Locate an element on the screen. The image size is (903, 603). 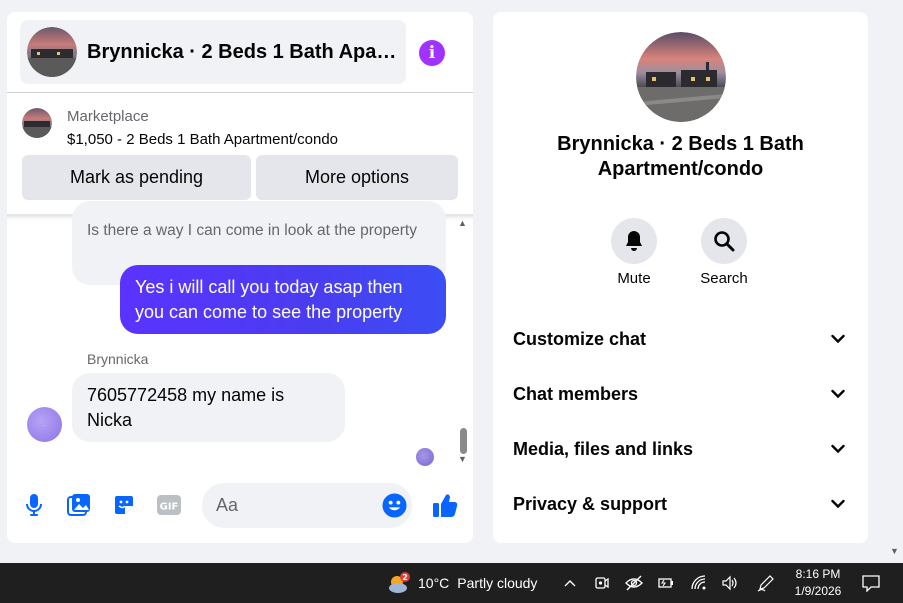
wifi-icon is located at coordinates (699, 583).